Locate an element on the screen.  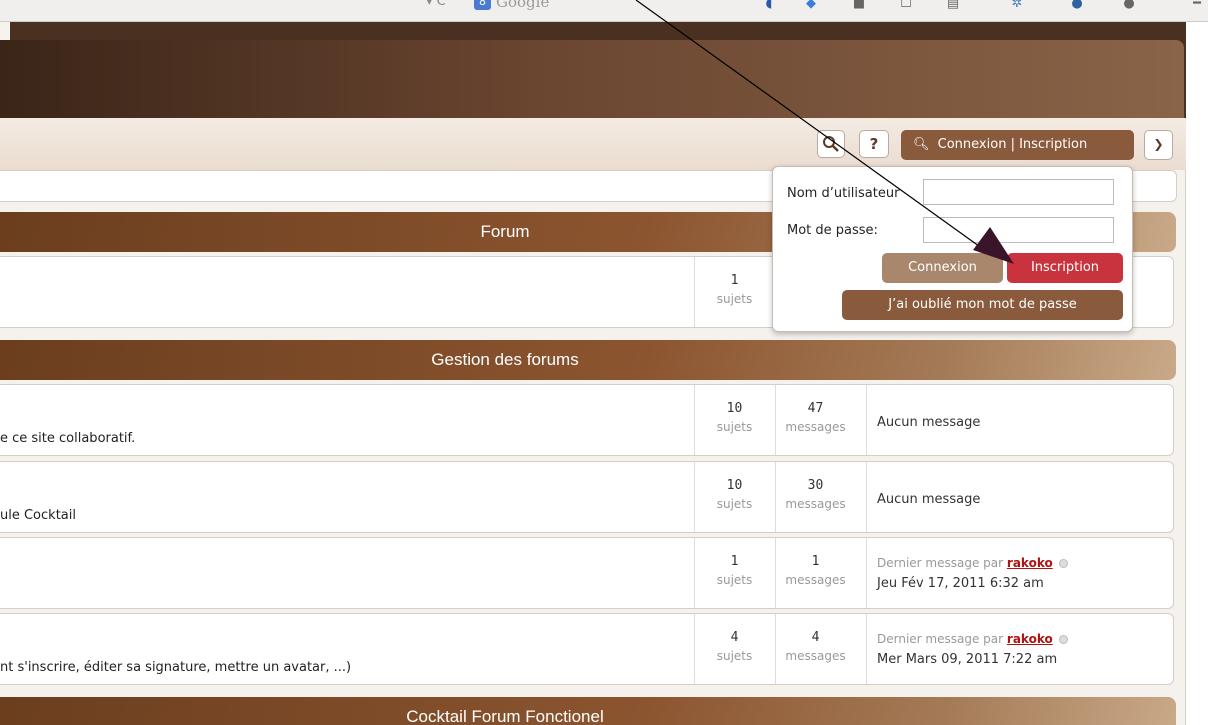
password-input is located at coordinates (1018, 230).